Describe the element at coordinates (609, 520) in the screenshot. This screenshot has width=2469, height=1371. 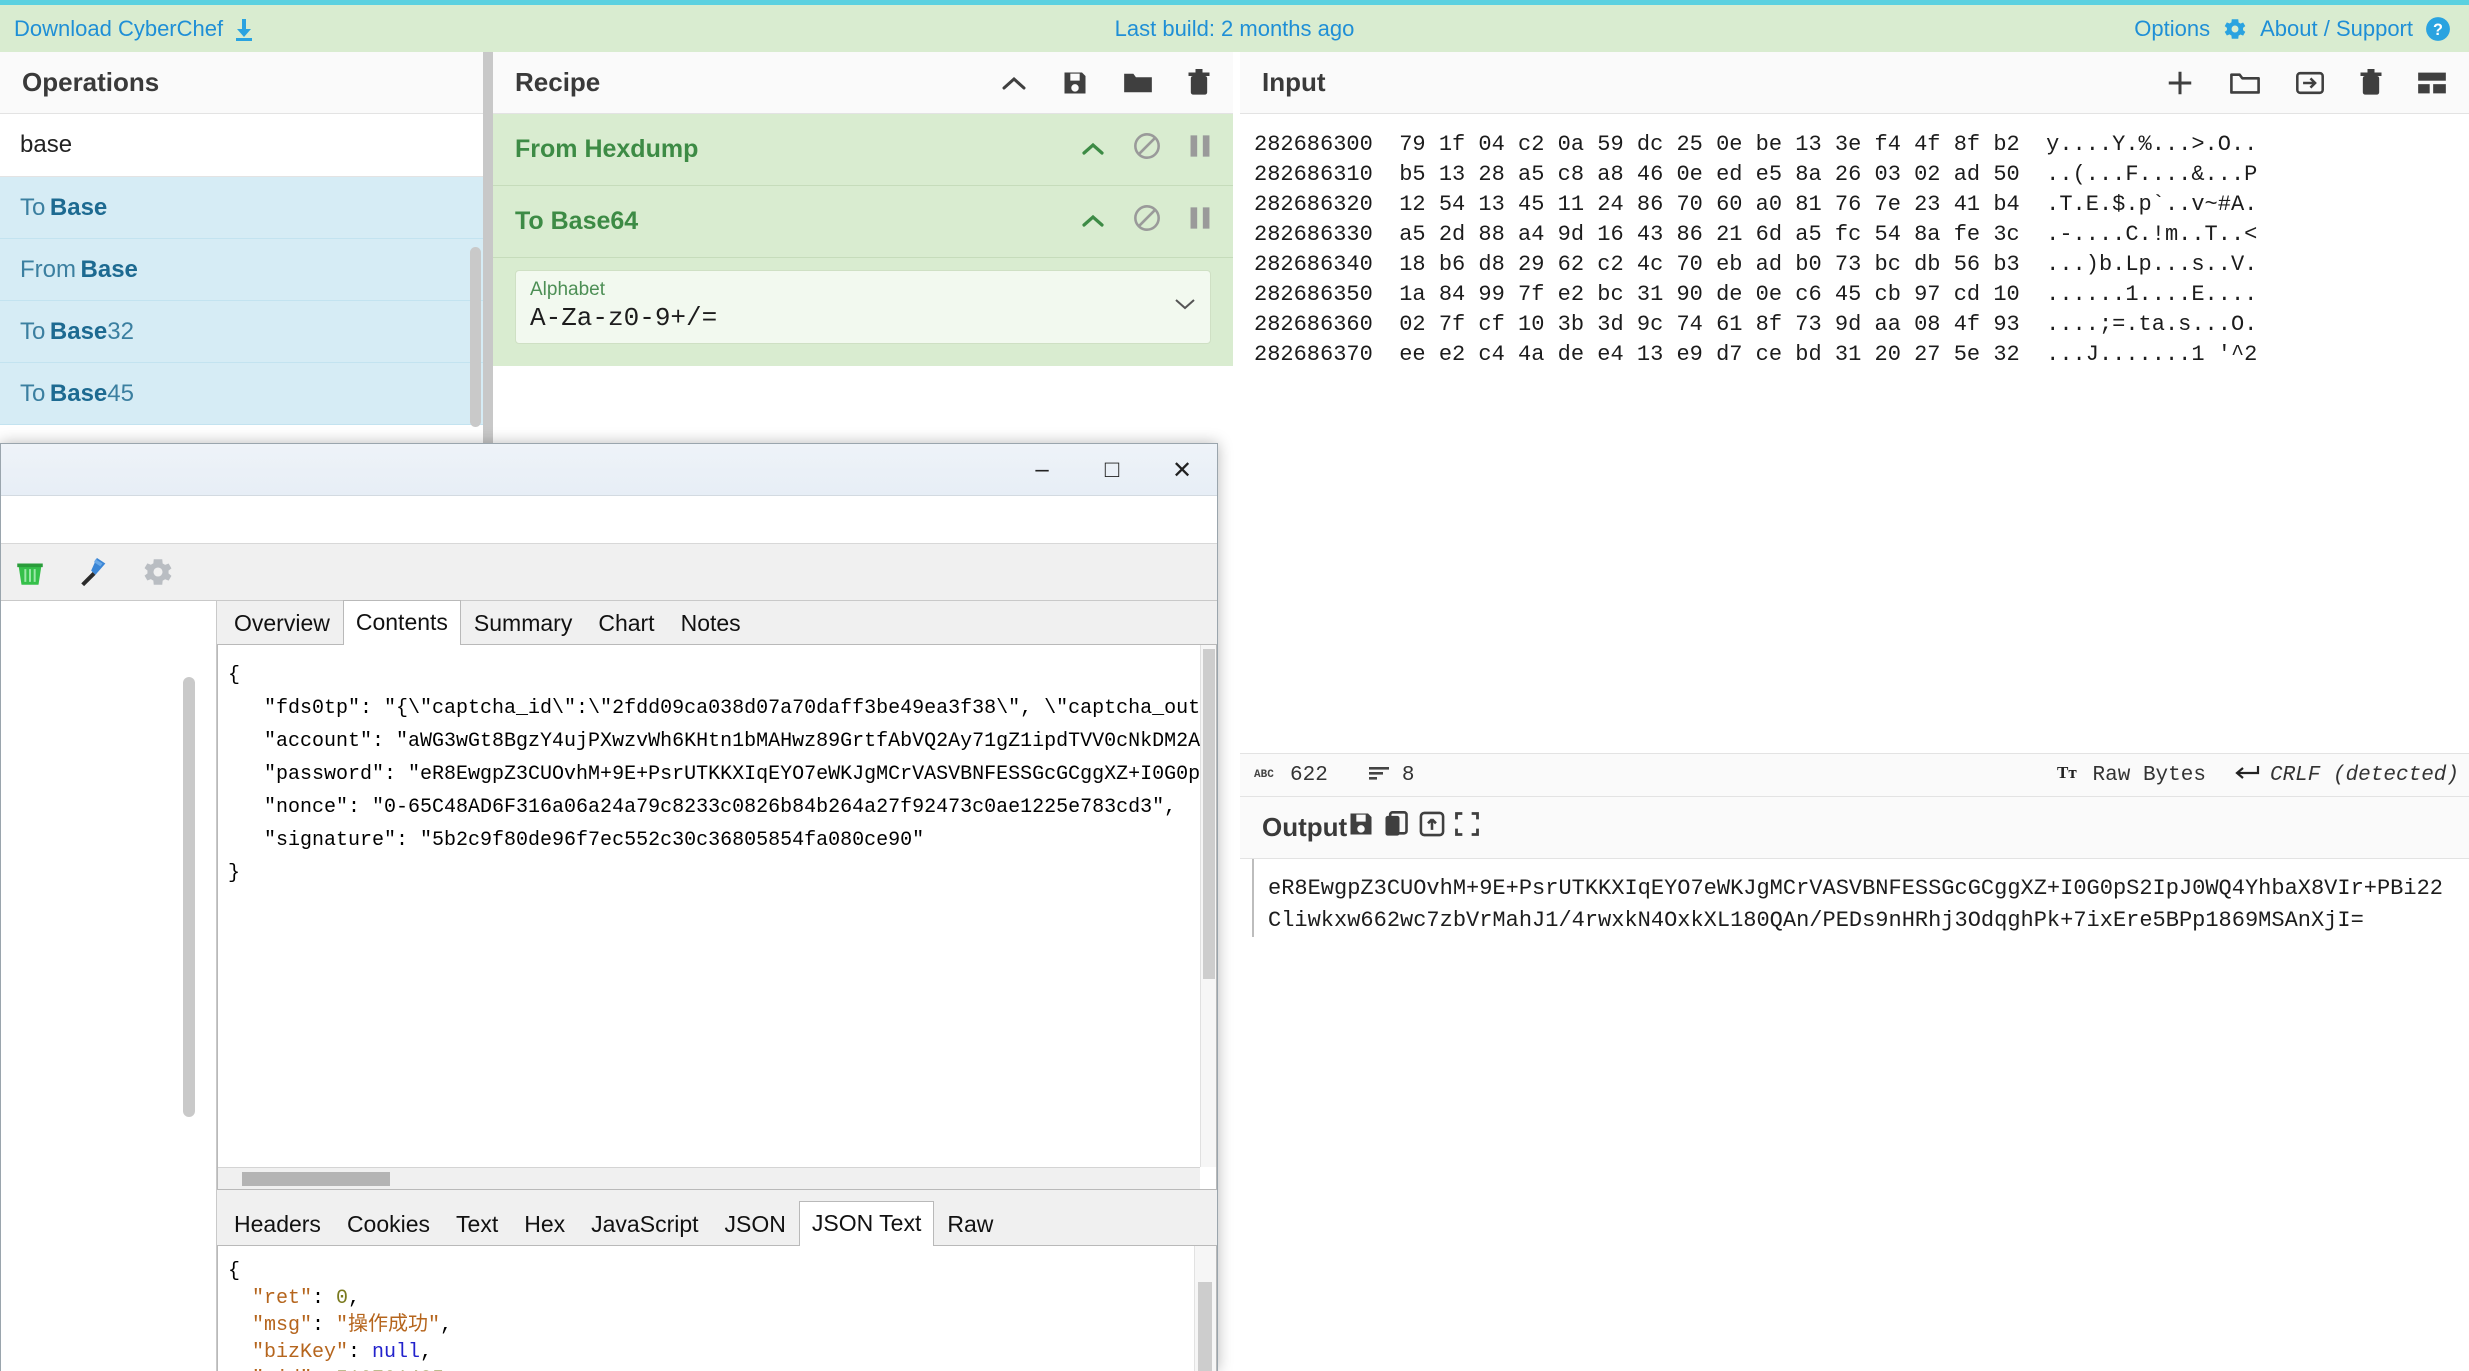
I see `window-menu-strip` at that location.